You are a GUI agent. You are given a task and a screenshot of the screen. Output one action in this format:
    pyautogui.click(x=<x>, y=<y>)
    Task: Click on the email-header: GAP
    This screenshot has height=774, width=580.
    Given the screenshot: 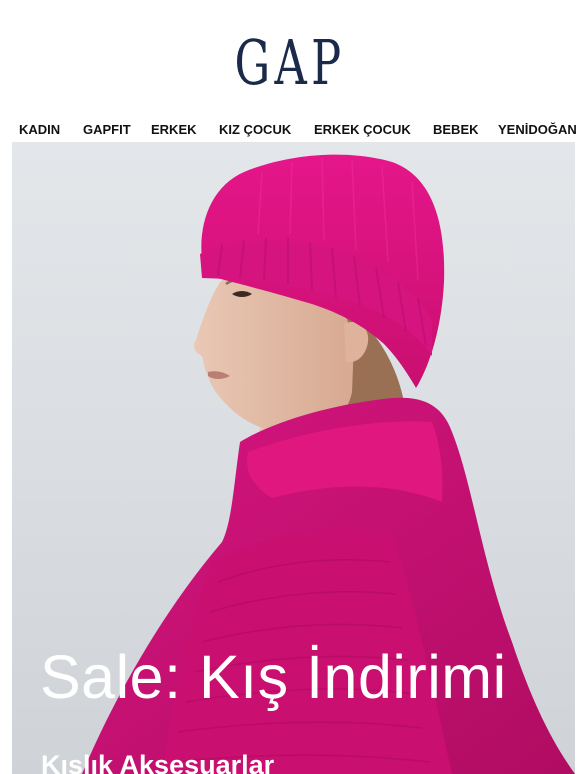 What is the action you would take?
    pyautogui.click(x=290, y=56)
    